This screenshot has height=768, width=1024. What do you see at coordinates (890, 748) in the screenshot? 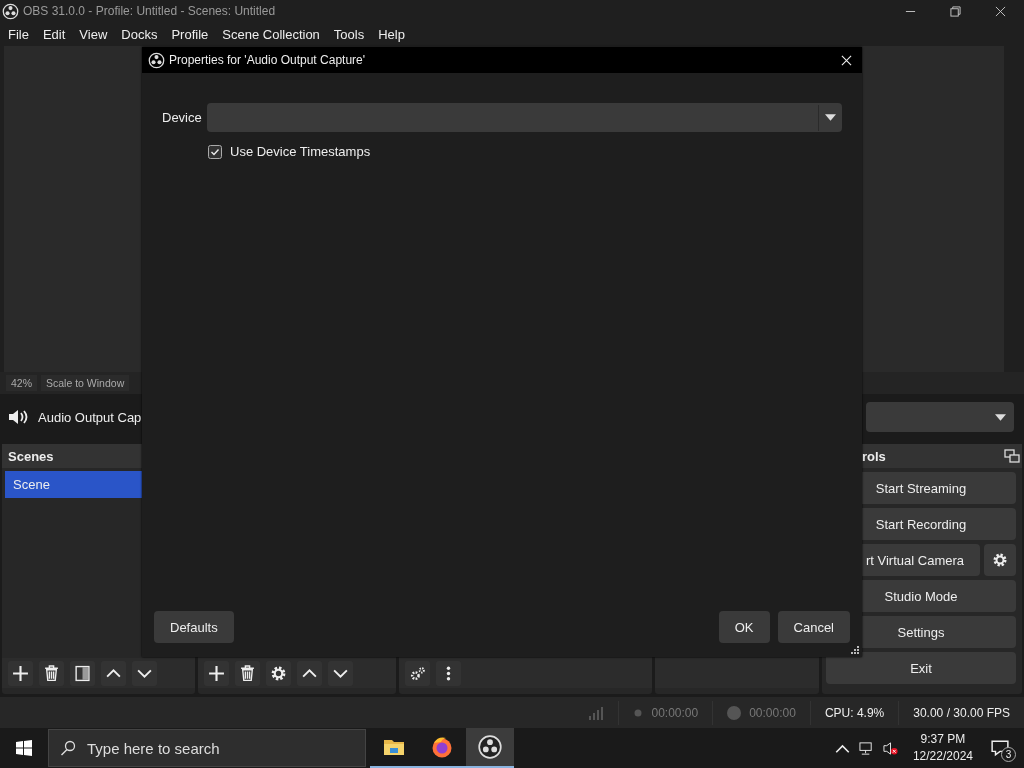
I see `volume-muted-icon` at bounding box center [890, 748].